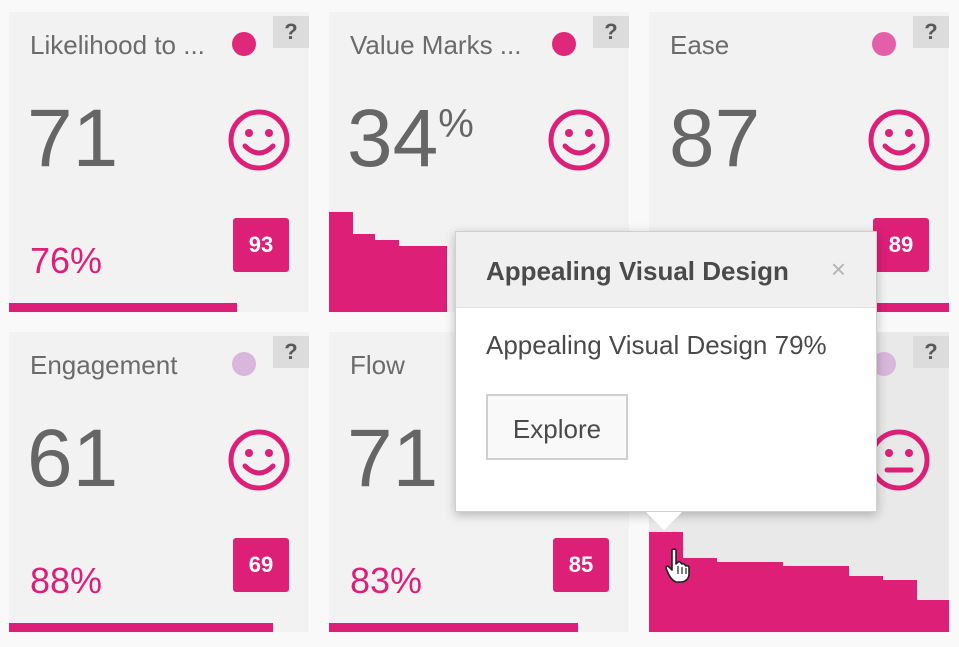  Describe the element at coordinates (159, 162) in the screenshot. I see `card-likelihood: Likelihood to ... ? 71 76% 93` at that location.